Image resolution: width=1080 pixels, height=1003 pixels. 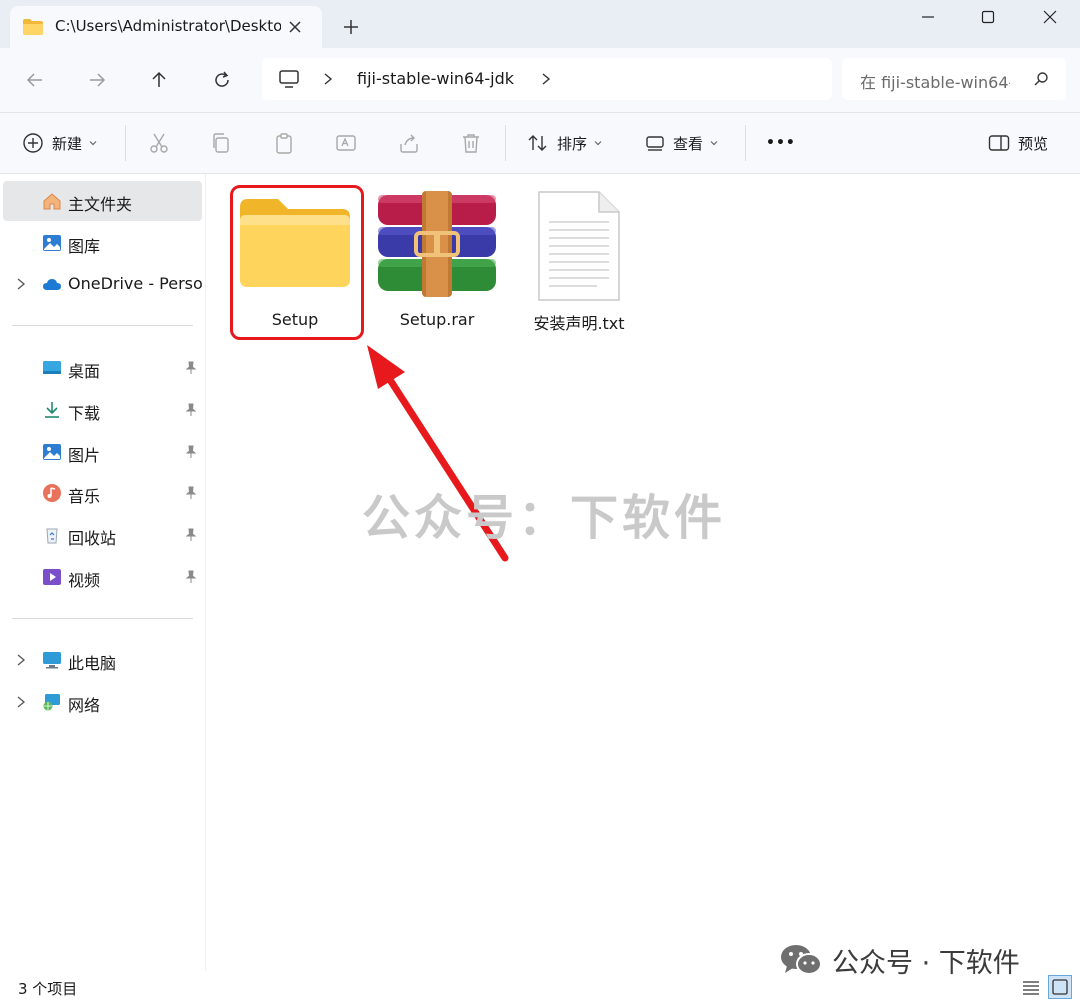 I want to click on details-view-button, so click(x=1031, y=987).